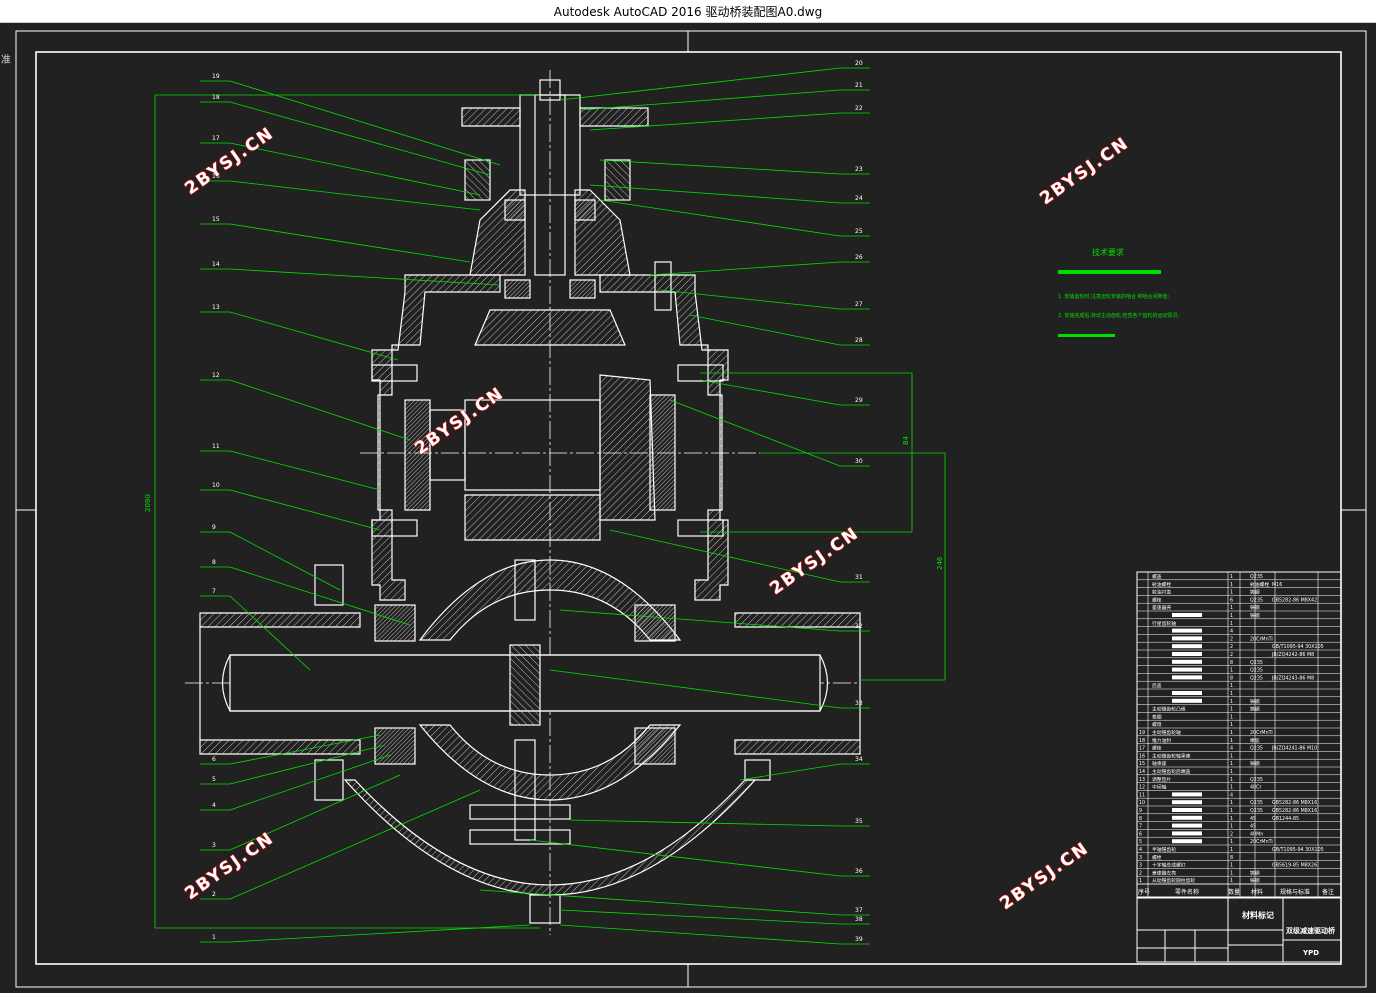 The image size is (1376, 997). Describe the element at coordinates (1256, 600) in the screenshot. I see `bom-cell-3-3: Q235` at that location.